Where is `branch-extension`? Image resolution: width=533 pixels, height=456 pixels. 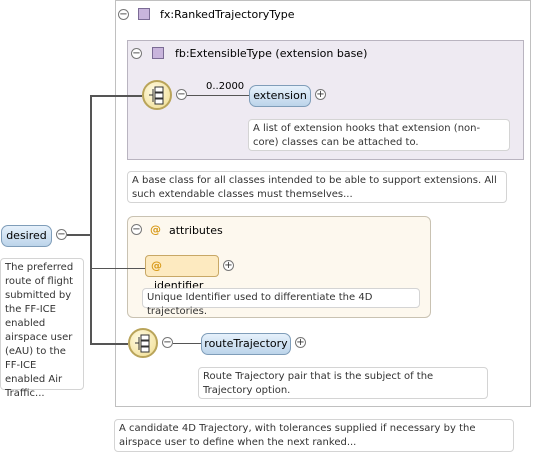 branch-extension is located at coordinates (116, 96).